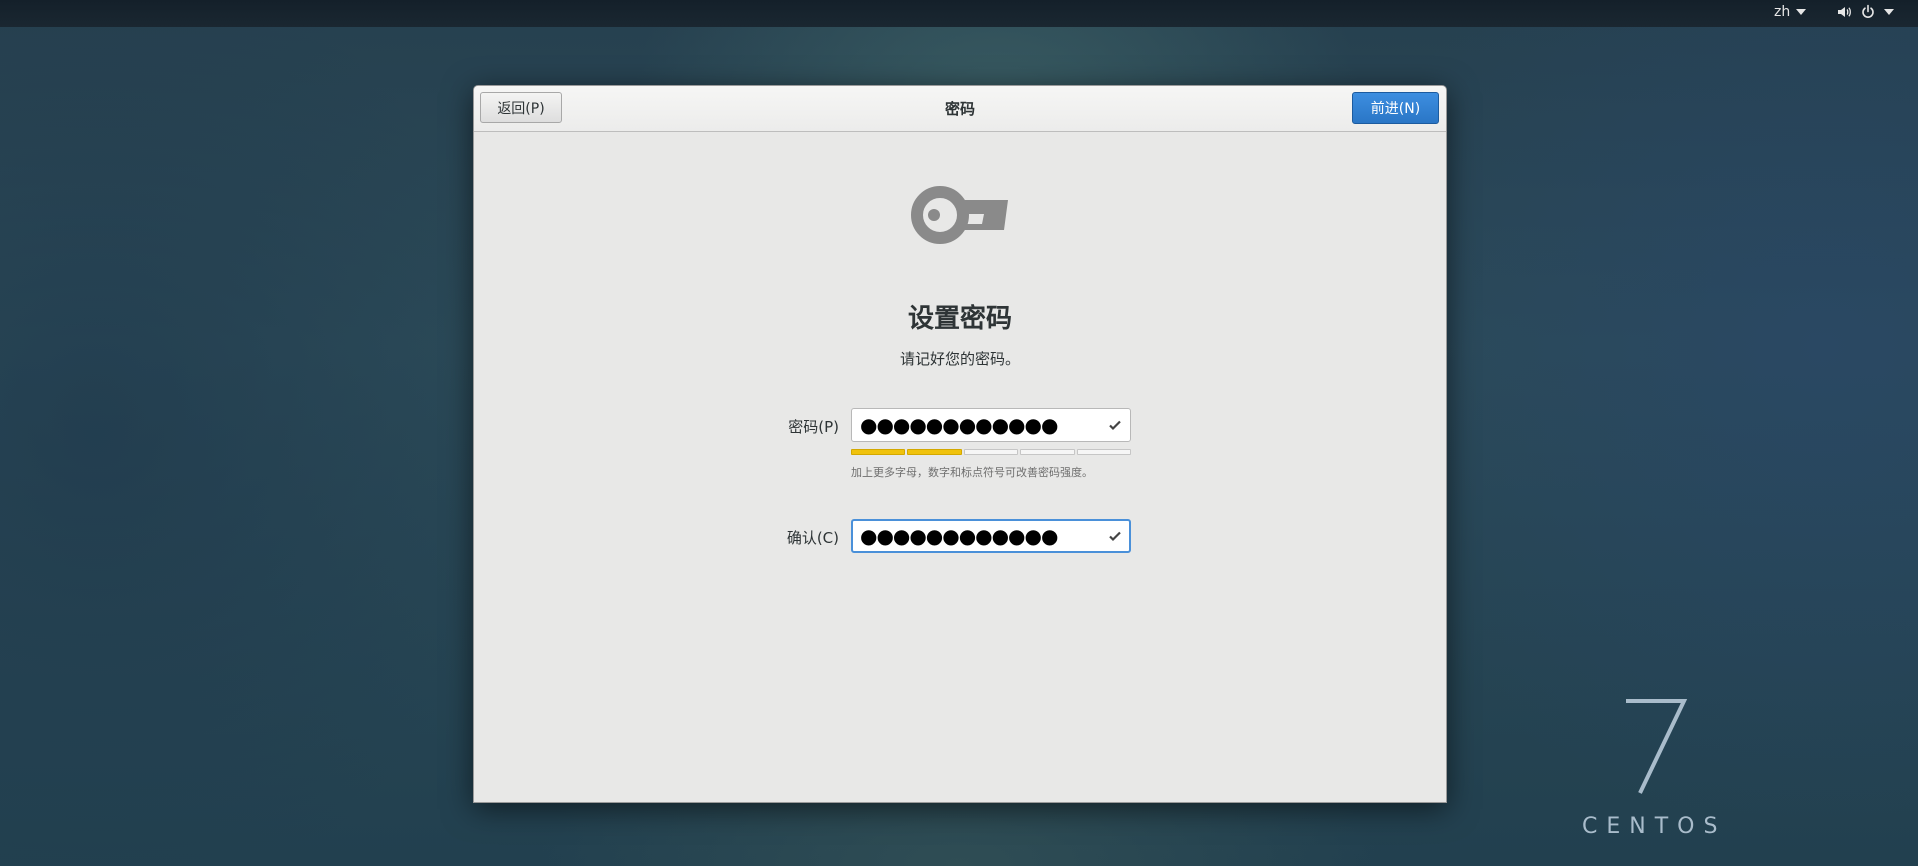 Image resolution: width=1918 pixels, height=866 pixels. Describe the element at coordinates (959, 359) in the screenshot. I see `page-subheading: 请记好您的密码。` at that location.